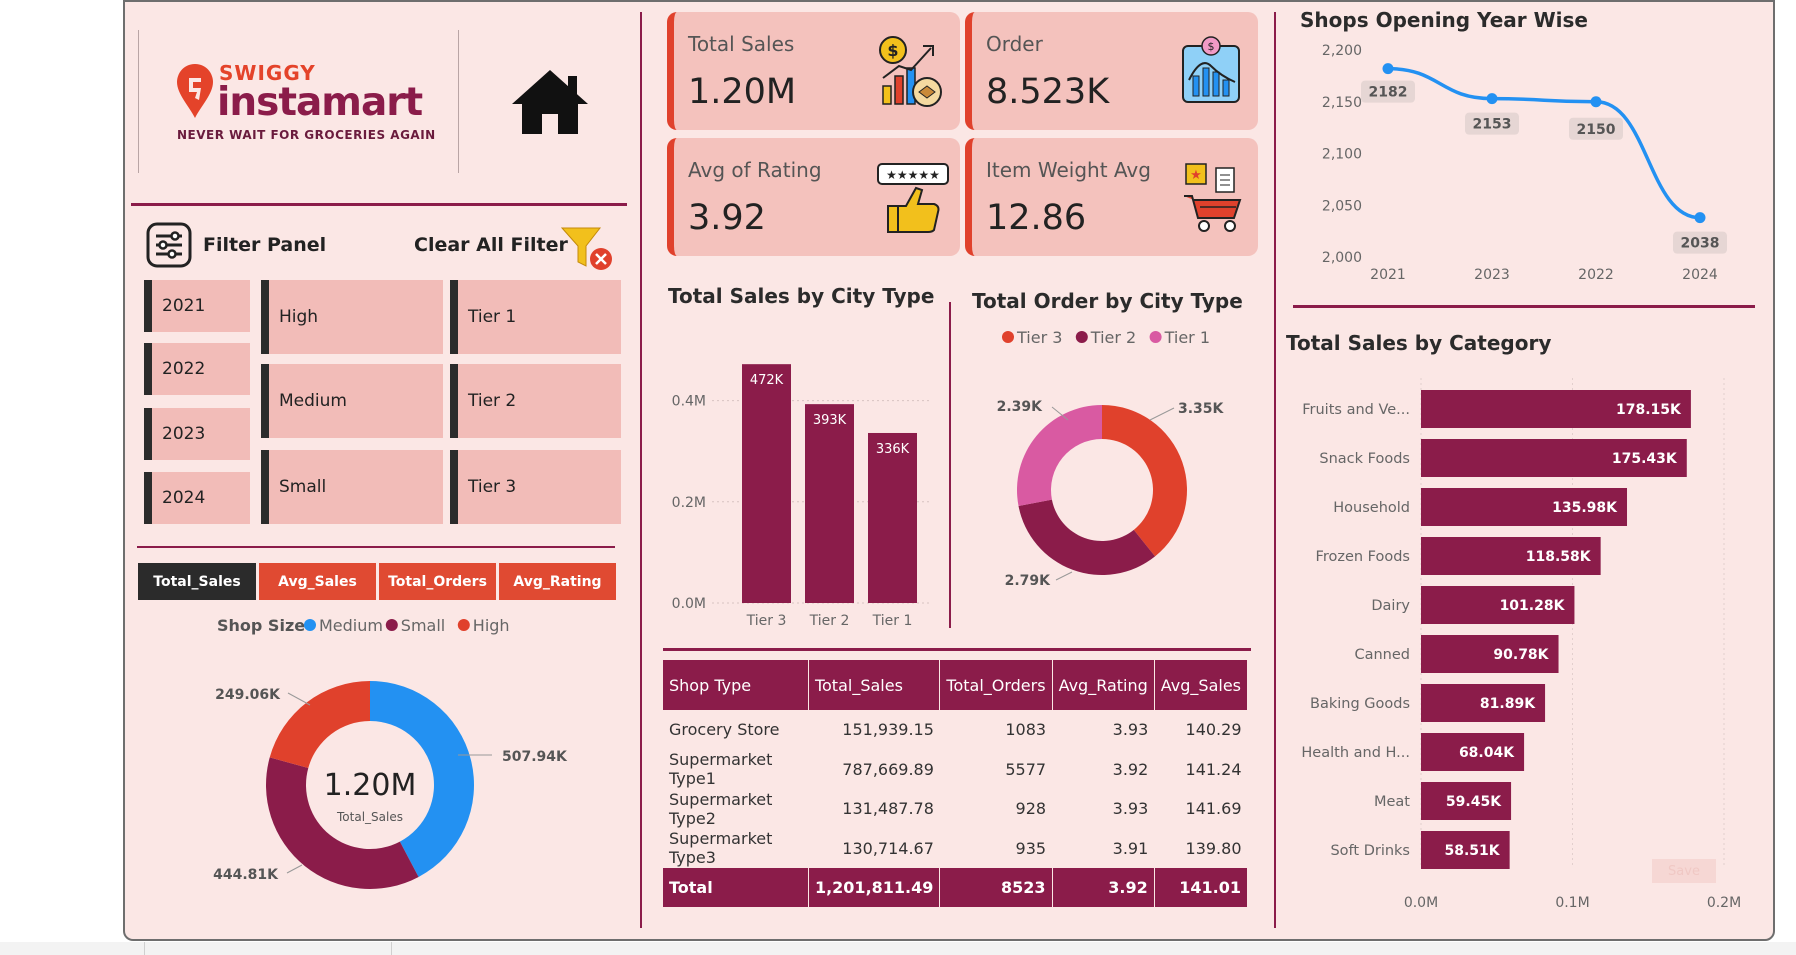  I want to click on table-cell: 3.92, so click(1130, 769).